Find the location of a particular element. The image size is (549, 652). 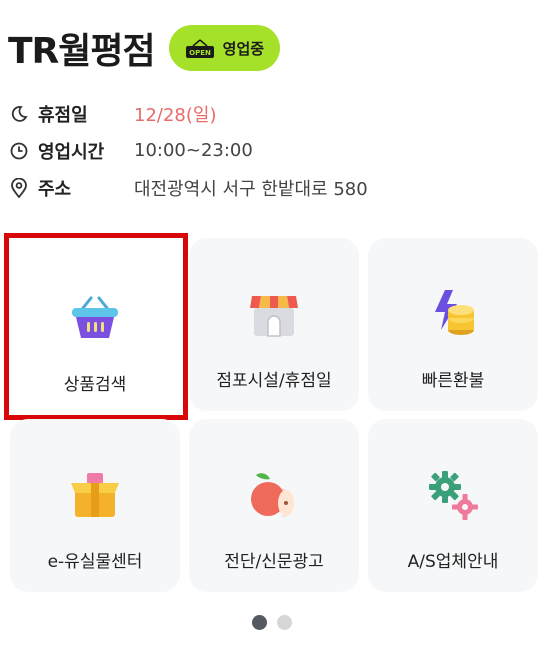

gears-icon is located at coordinates (453, 495).